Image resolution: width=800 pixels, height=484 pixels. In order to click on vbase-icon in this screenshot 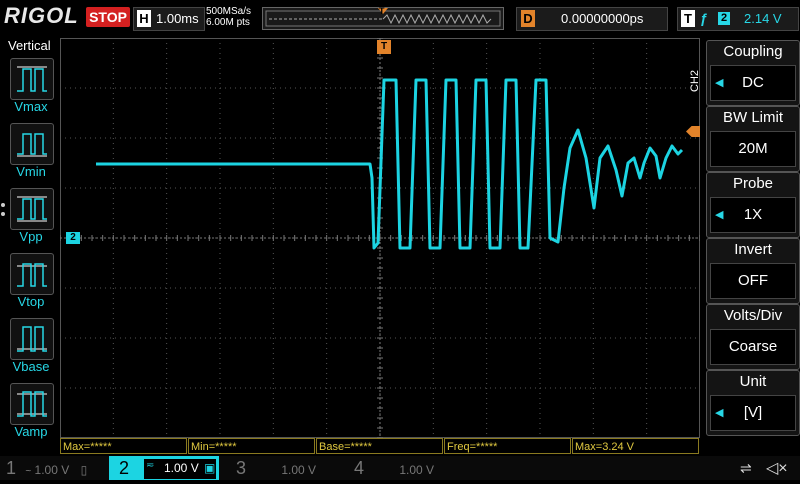, I will do `click(32, 339)`.